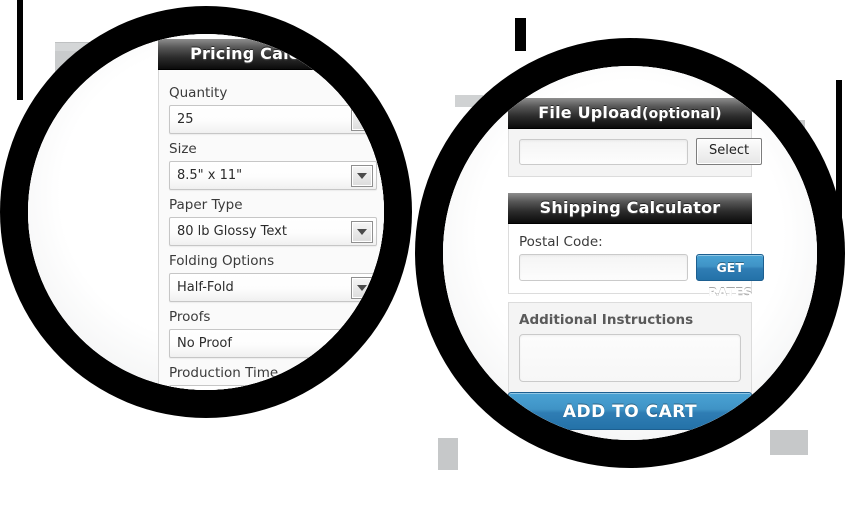 Image resolution: width=845 pixels, height=511 pixels. I want to click on file-upload-header: File Upload(optional), so click(630, 113).